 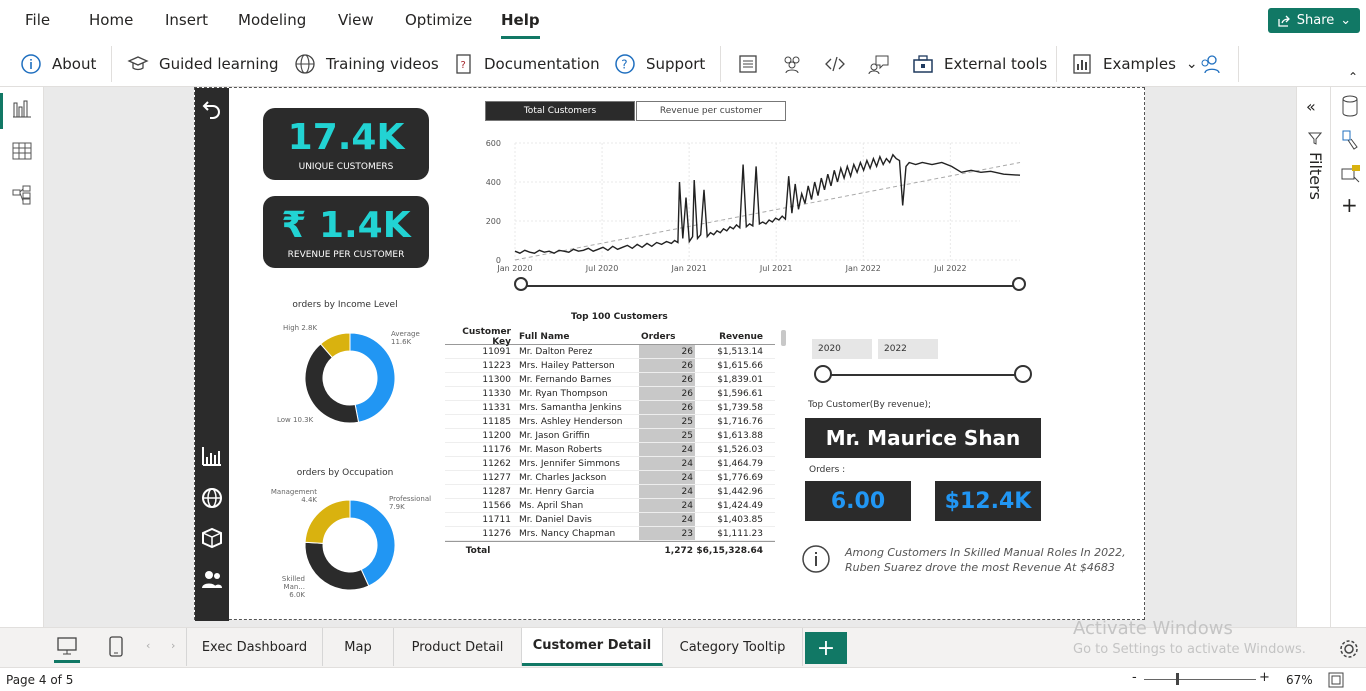 I want to click on table-scrollbar, so click(x=783, y=338).